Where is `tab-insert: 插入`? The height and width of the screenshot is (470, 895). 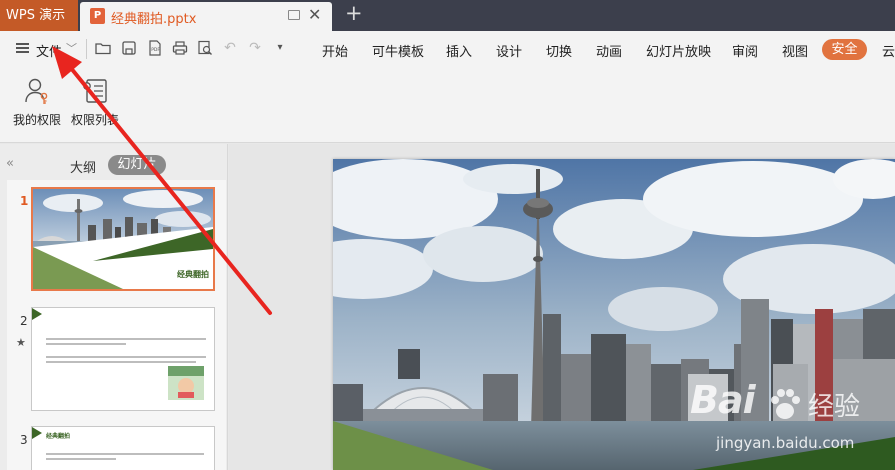
tab-insert: 插入 is located at coordinates (459, 50).